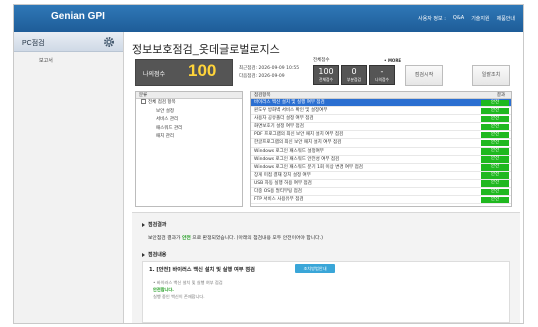 The height and width of the screenshot is (327, 538). I want to click on items-header-label: 점검항목, so click(262, 95).